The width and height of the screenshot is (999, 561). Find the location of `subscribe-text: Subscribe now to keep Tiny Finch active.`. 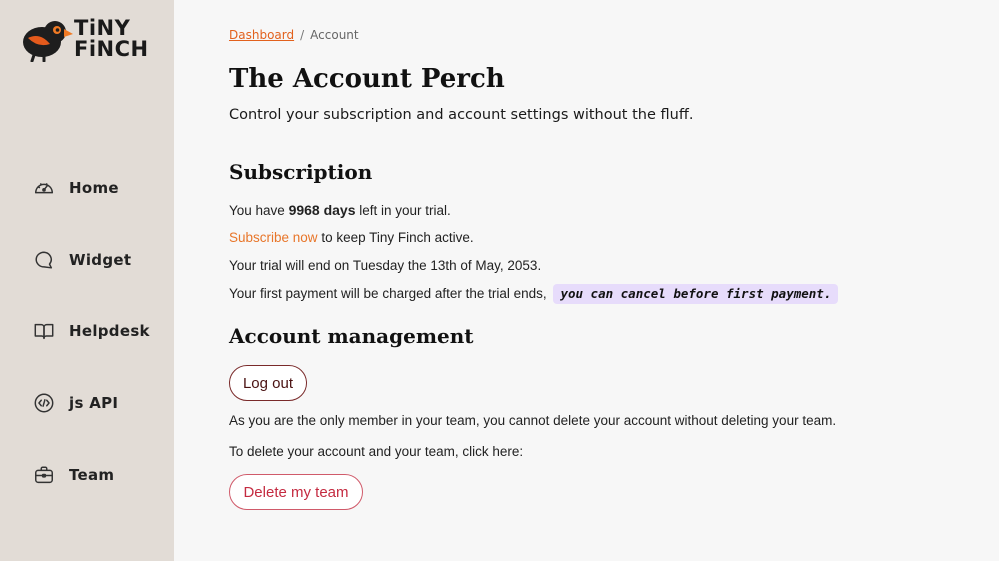

subscribe-text: Subscribe now to keep Tiny Finch active. is located at coordinates (351, 237).